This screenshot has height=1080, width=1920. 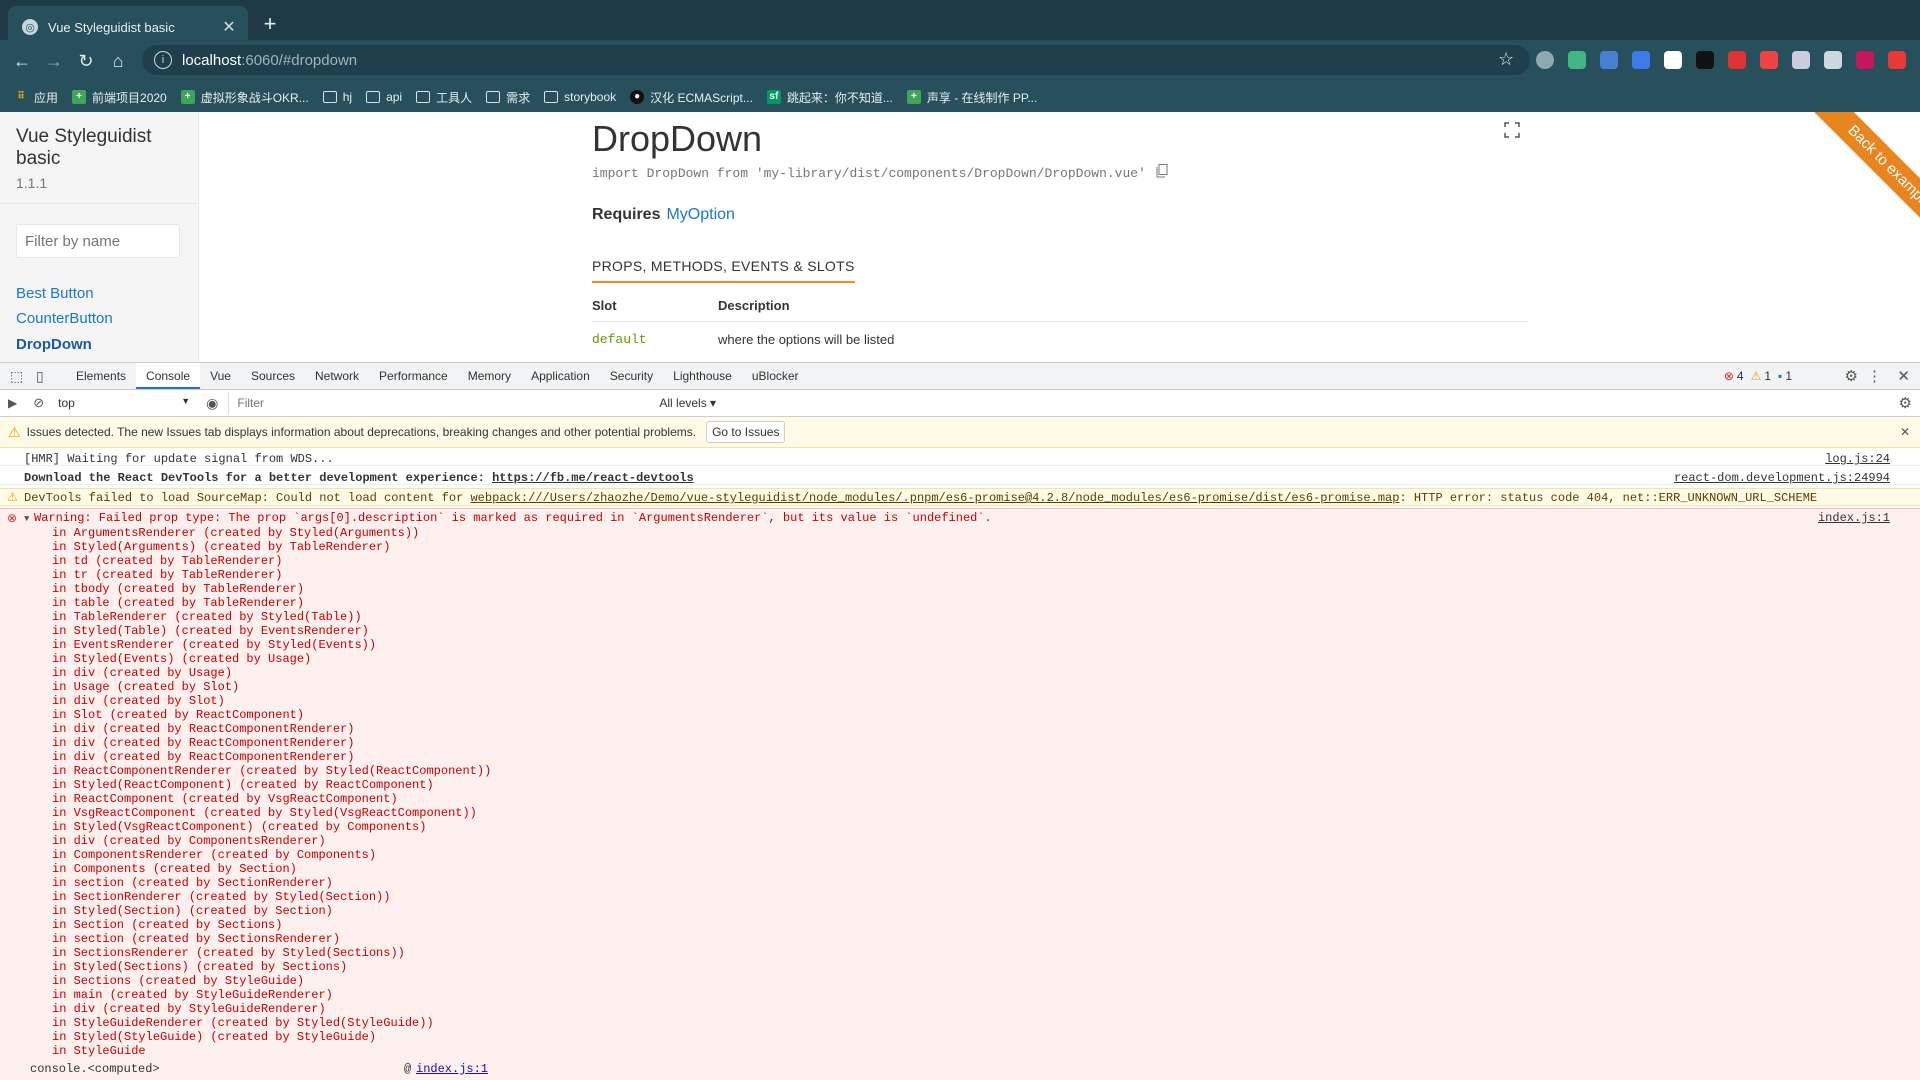 I want to click on forward-icon: →, so click(x=54, y=61).